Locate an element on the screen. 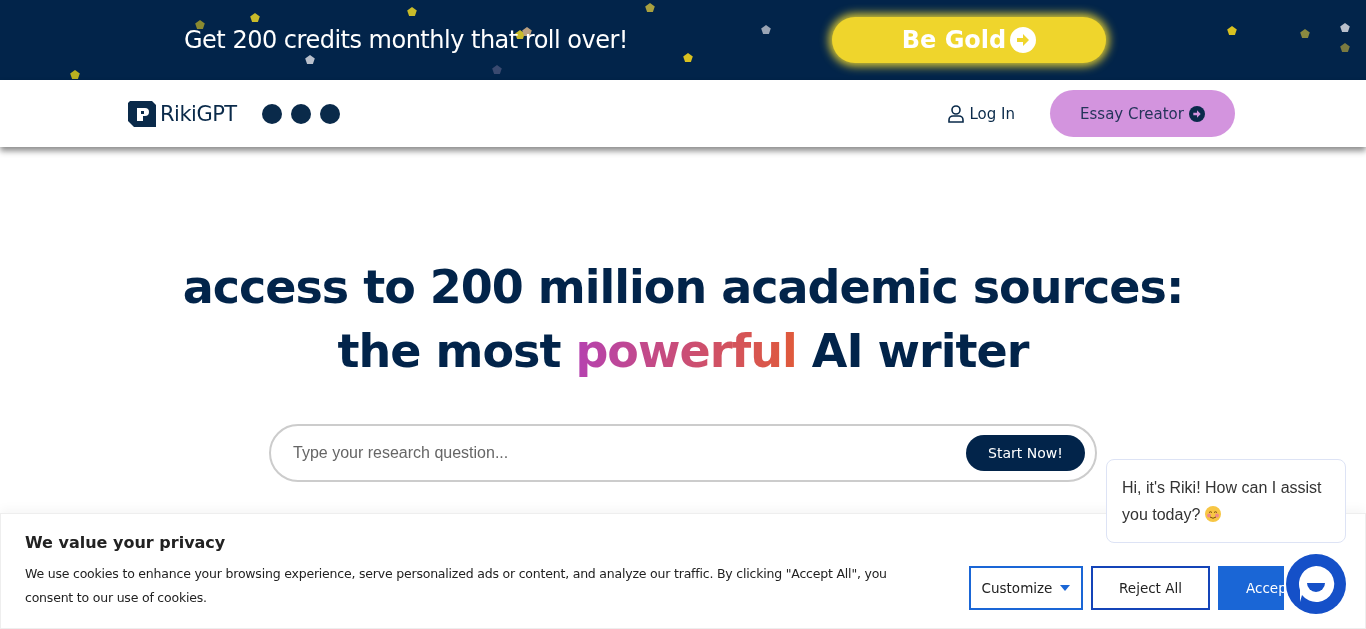 The image size is (1366, 629). promo-text: Get 200 credits monthly that roll over! is located at coordinates (406, 40).